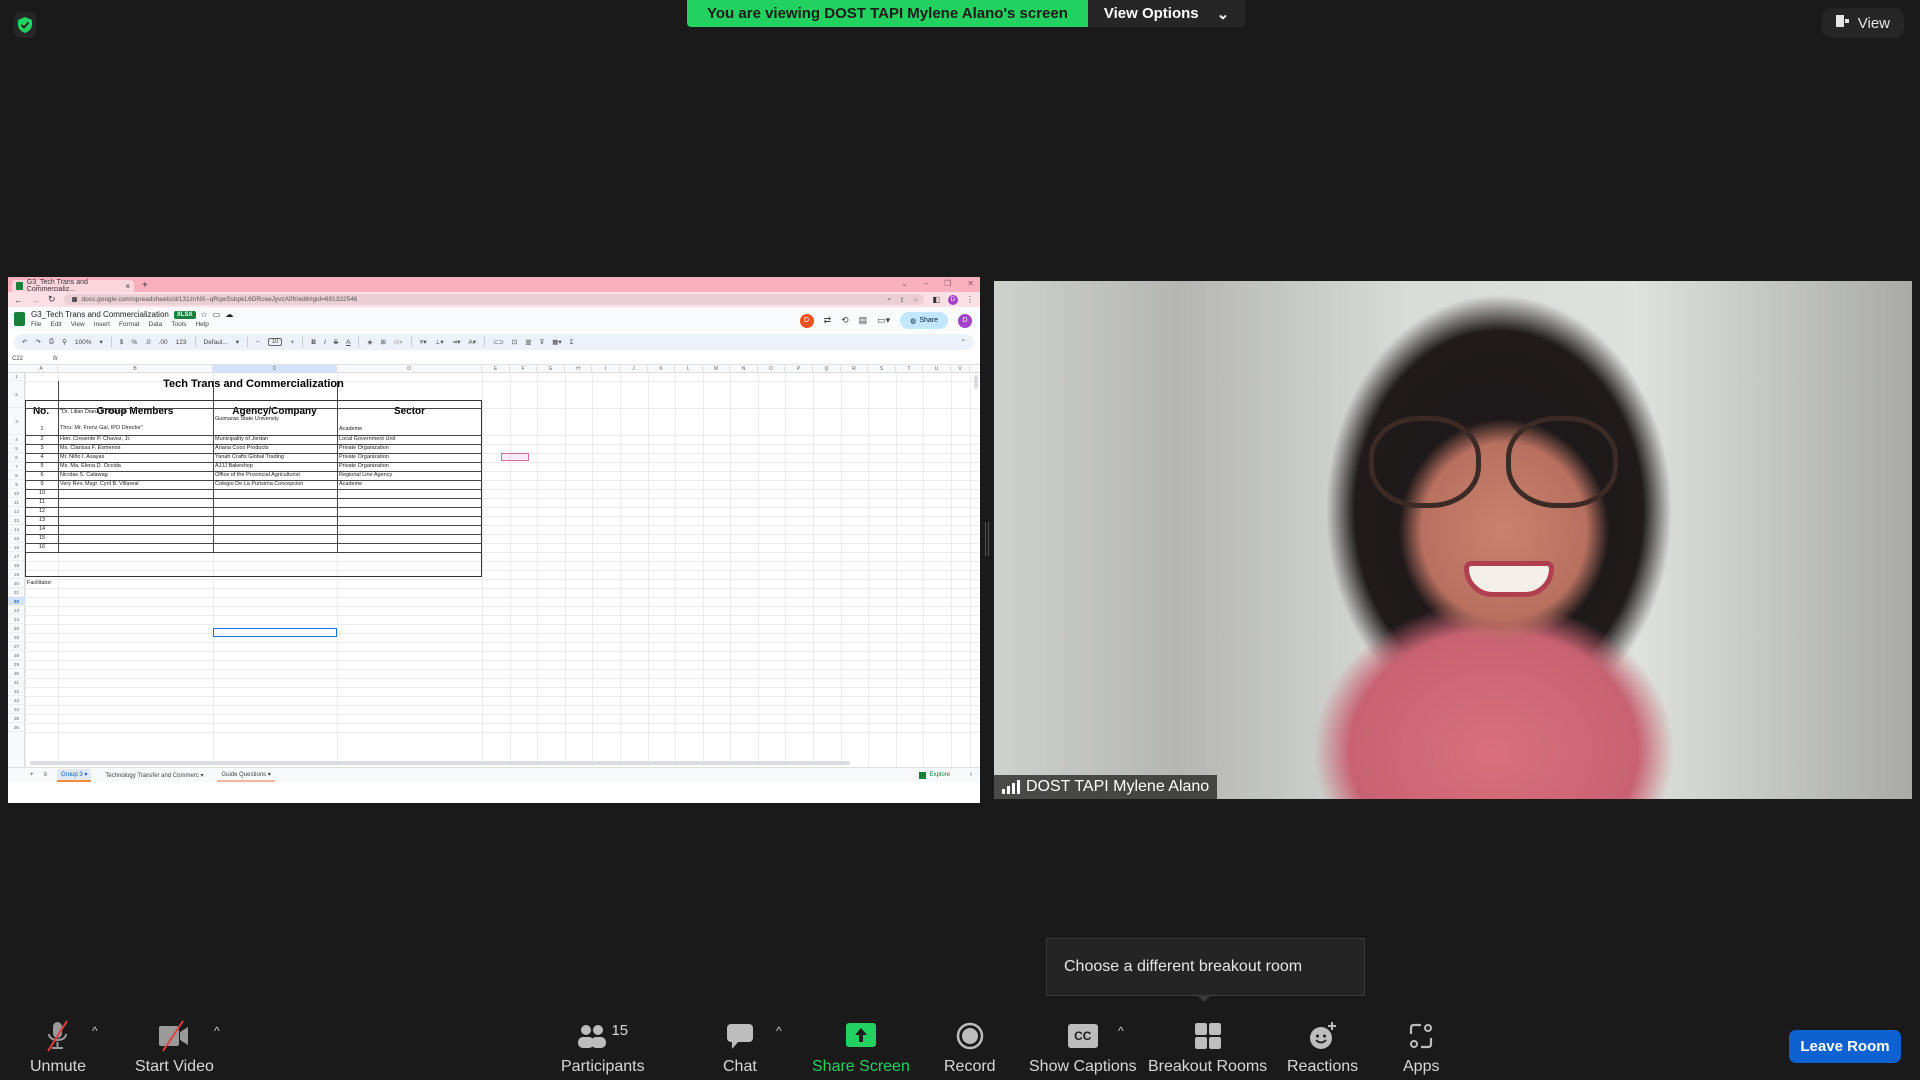 The height and width of the screenshot is (1080, 1920). What do you see at coordinates (201, 324) in the screenshot?
I see `menu-help: Help` at bounding box center [201, 324].